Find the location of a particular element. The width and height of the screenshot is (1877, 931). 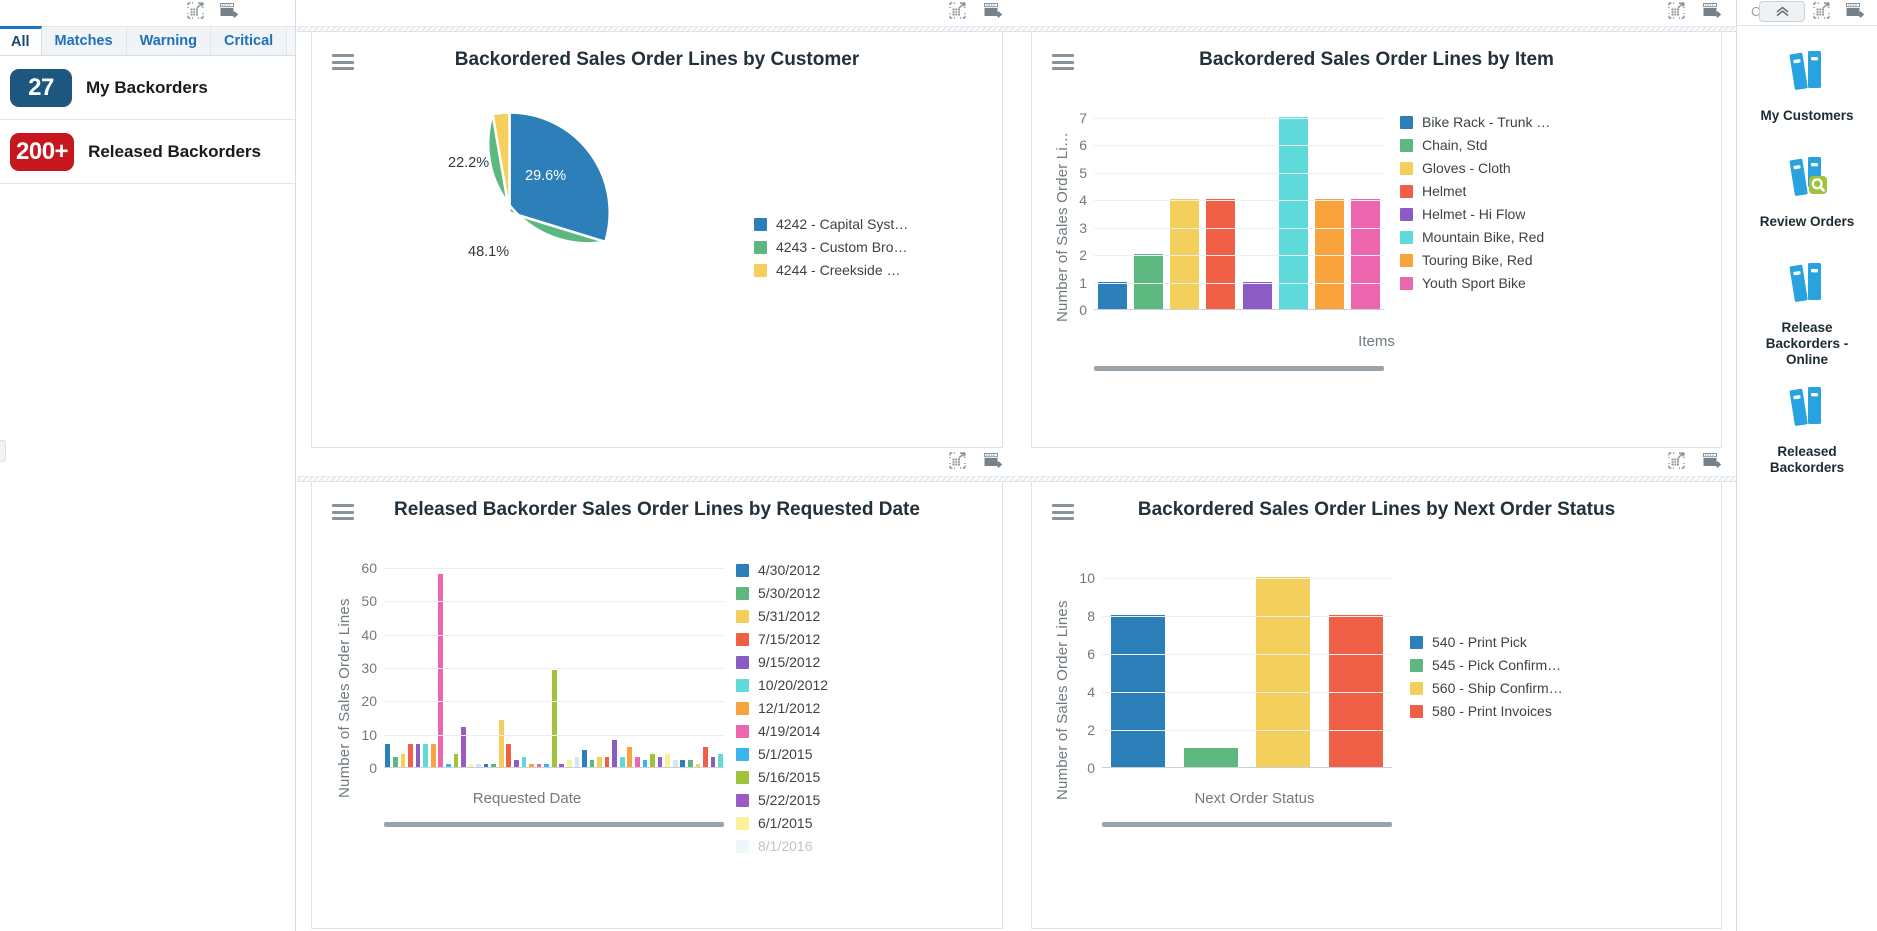

tab-all: All is located at coordinates (21, 40).